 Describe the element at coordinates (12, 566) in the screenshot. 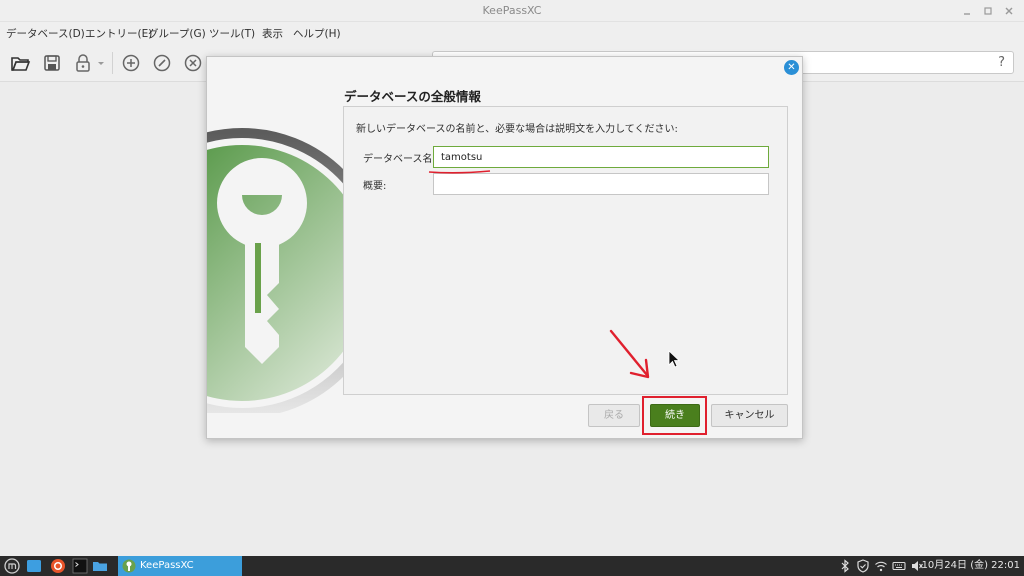

I see `mint-menu-icon` at that location.